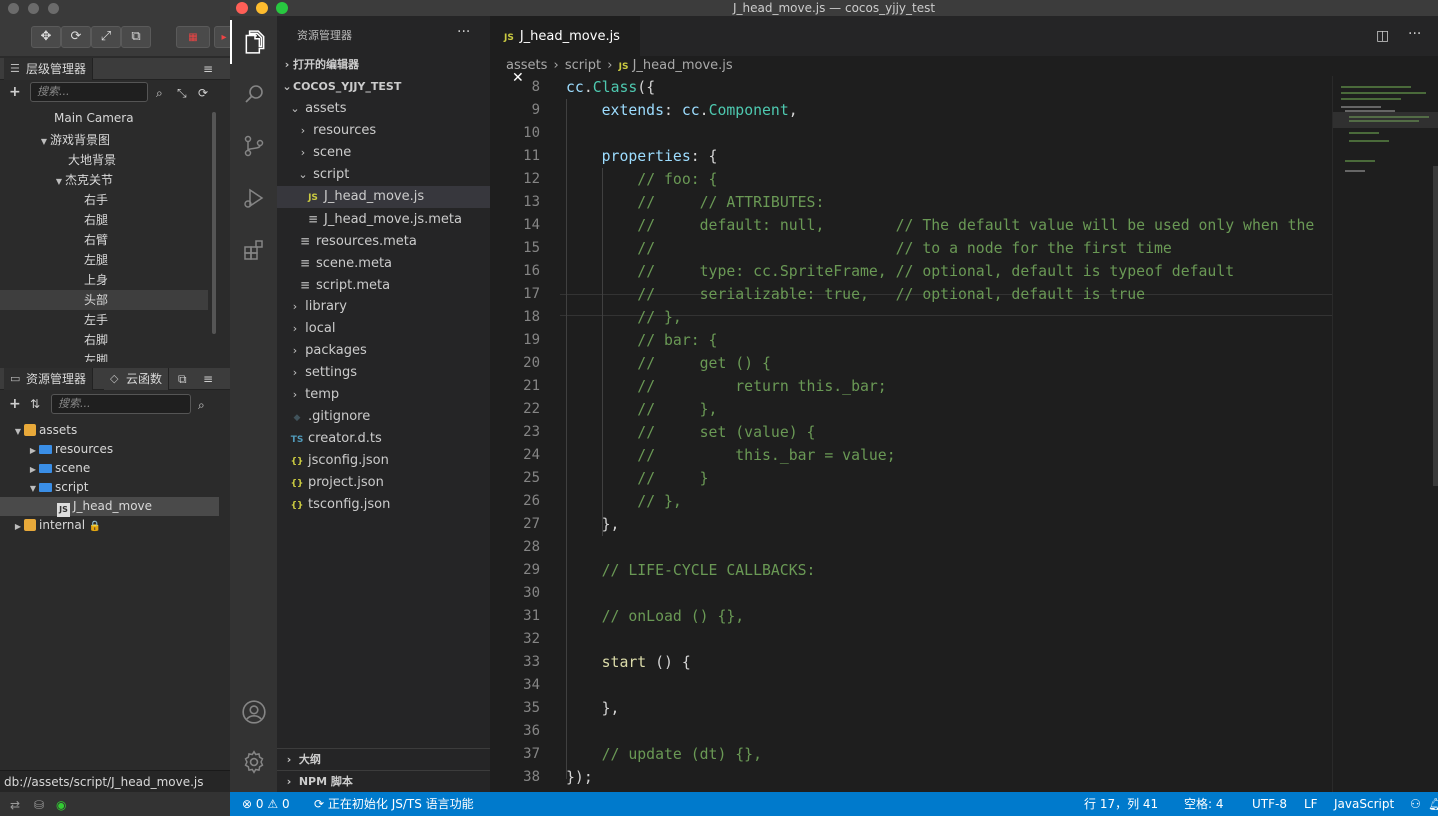 This screenshot has width=1438, height=816. Describe the element at coordinates (383, 307) in the screenshot. I see `tree-folder: › library` at that location.